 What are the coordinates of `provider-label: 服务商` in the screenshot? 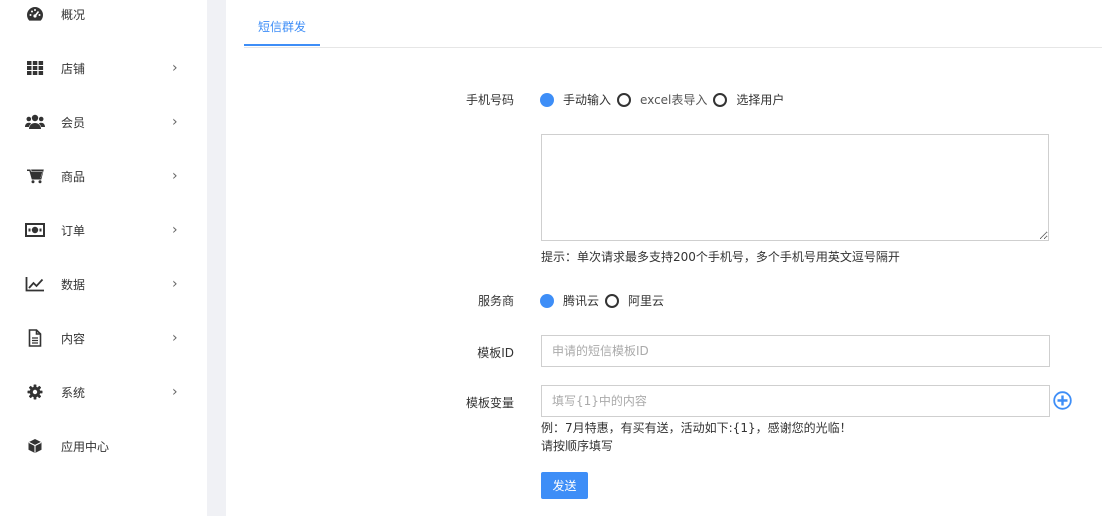 It's located at (495, 301).